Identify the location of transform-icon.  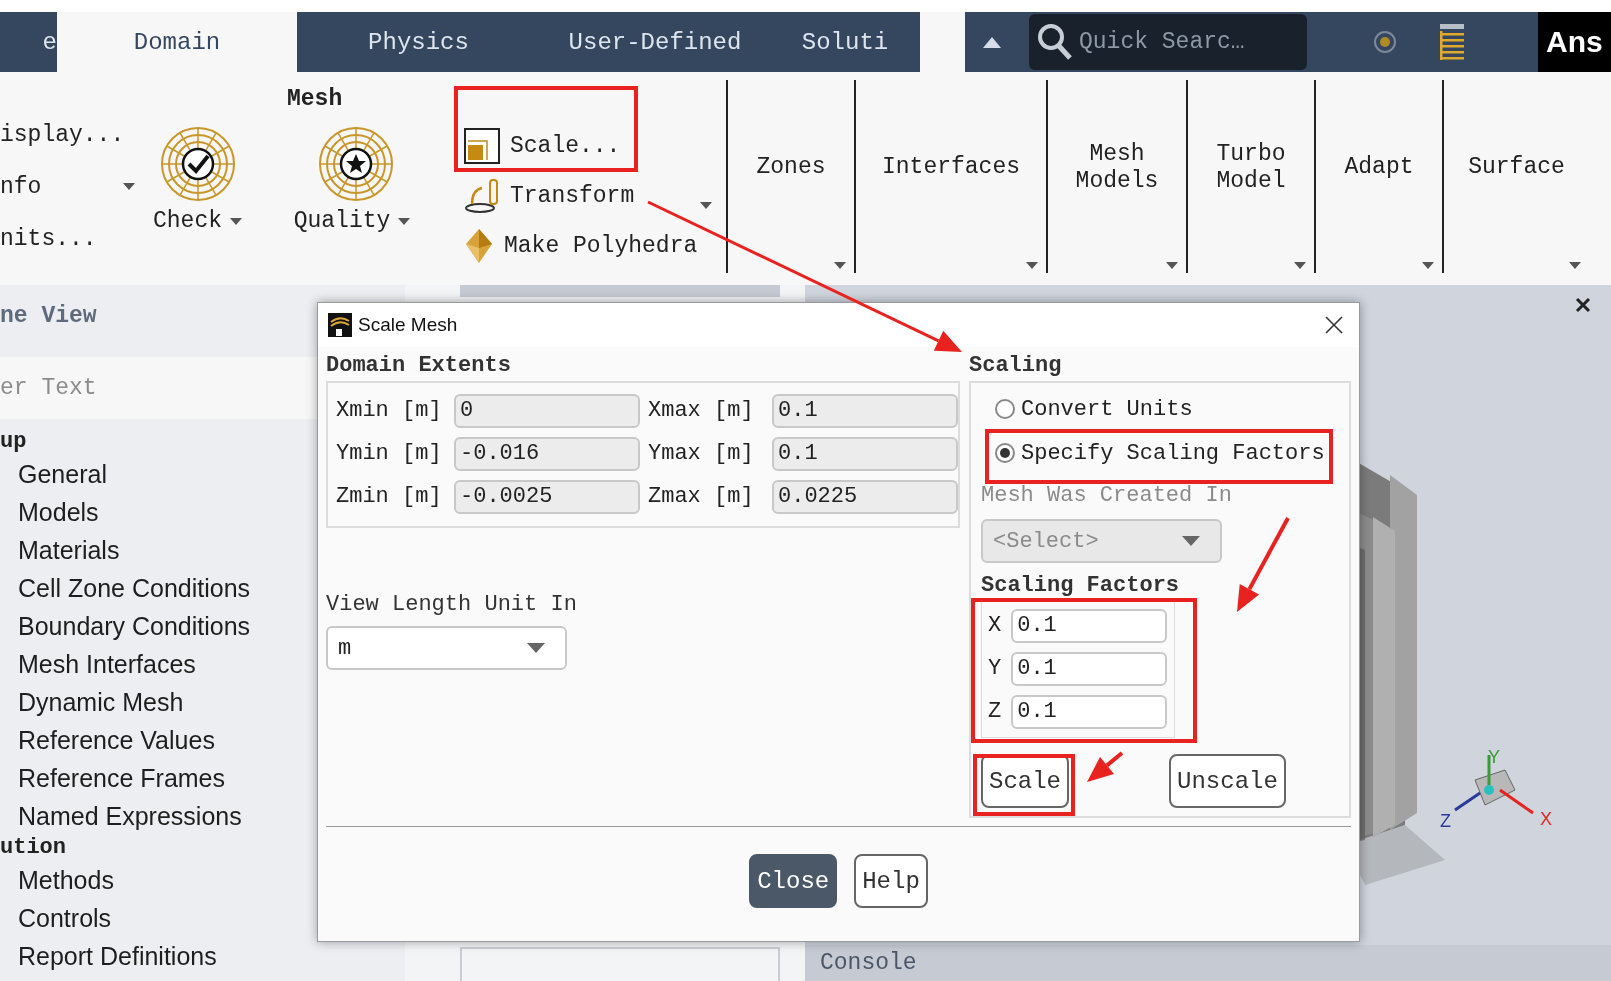
(482, 196).